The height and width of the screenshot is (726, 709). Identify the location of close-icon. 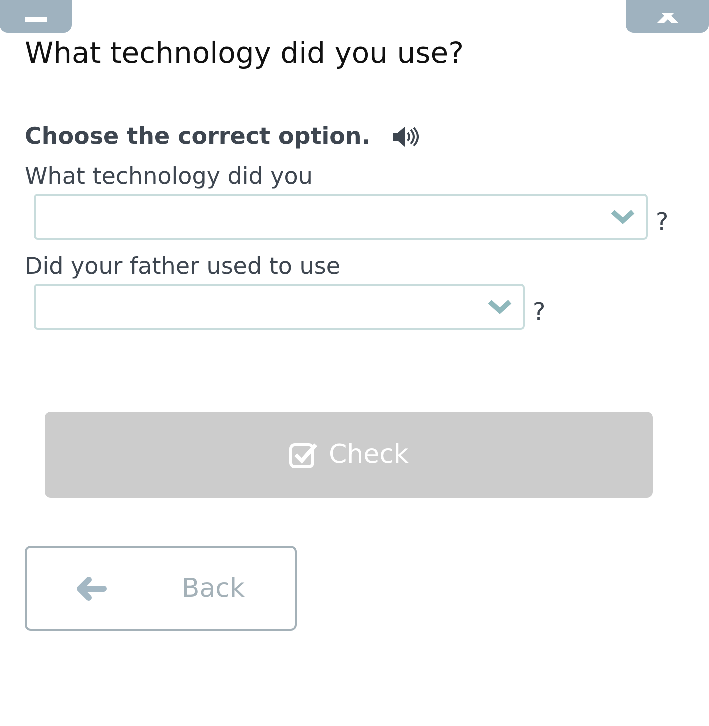
(668, 18).